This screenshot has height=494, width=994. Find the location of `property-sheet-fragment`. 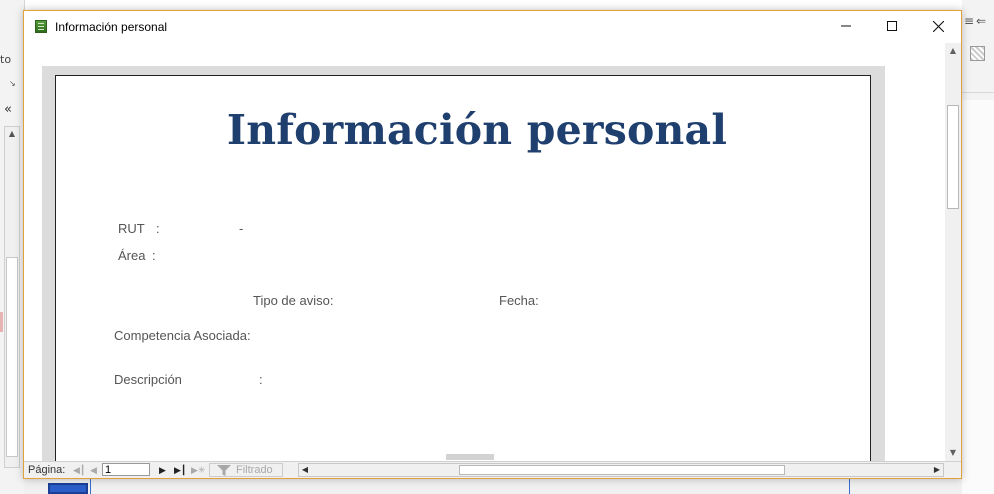

property-sheet-fragment is located at coordinates (978, 297).